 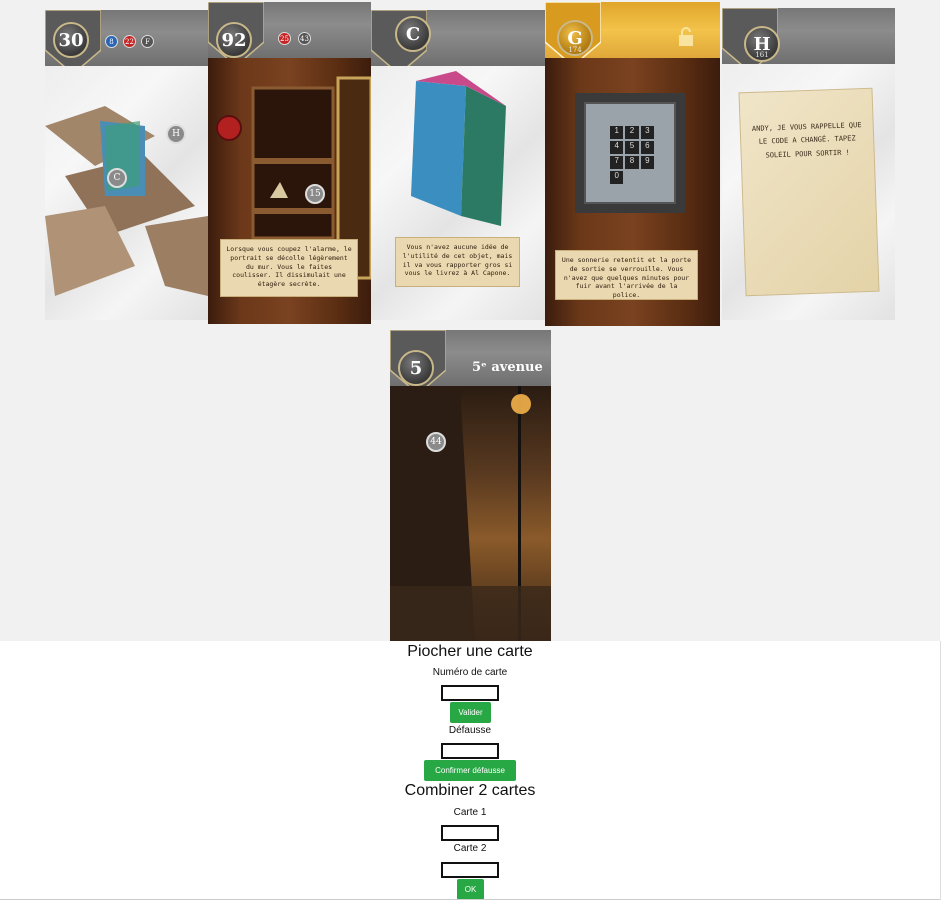 What do you see at coordinates (315, 194) in the screenshot?
I see `marker-15: 15` at bounding box center [315, 194].